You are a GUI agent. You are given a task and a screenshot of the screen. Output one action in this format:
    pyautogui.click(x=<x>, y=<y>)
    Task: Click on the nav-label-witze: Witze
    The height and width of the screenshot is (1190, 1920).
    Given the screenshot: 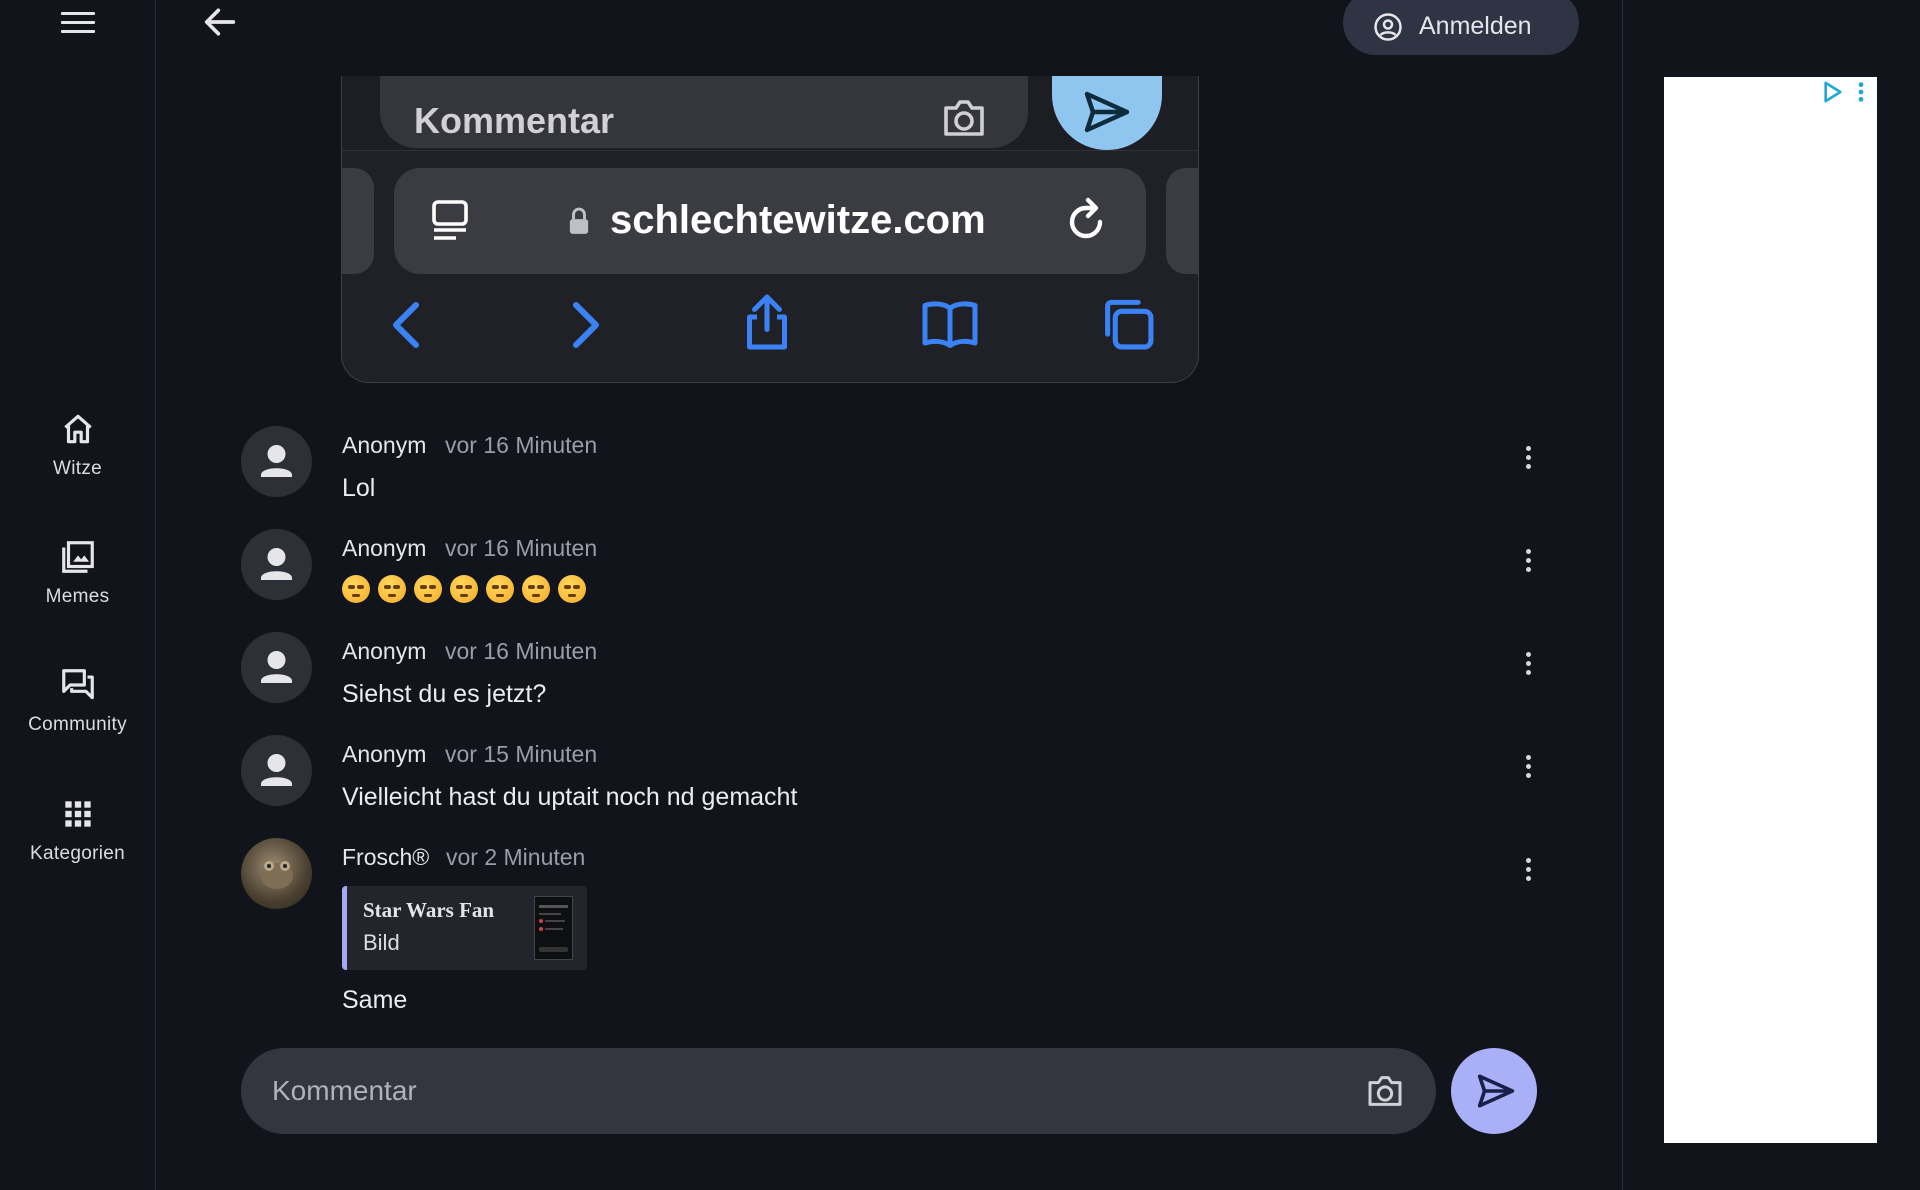 What is the action you would take?
    pyautogui.click(x=77, y=468)
    